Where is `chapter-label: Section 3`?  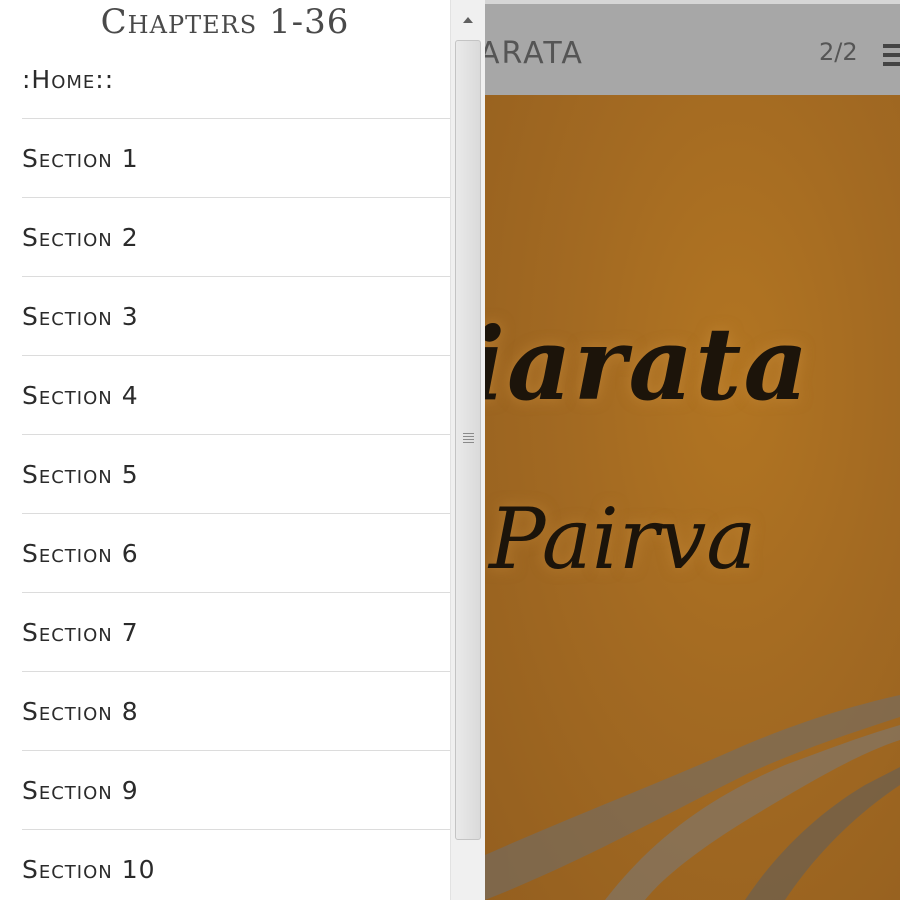 chapter-label: Section 3 is located at coordinates (80, 316).